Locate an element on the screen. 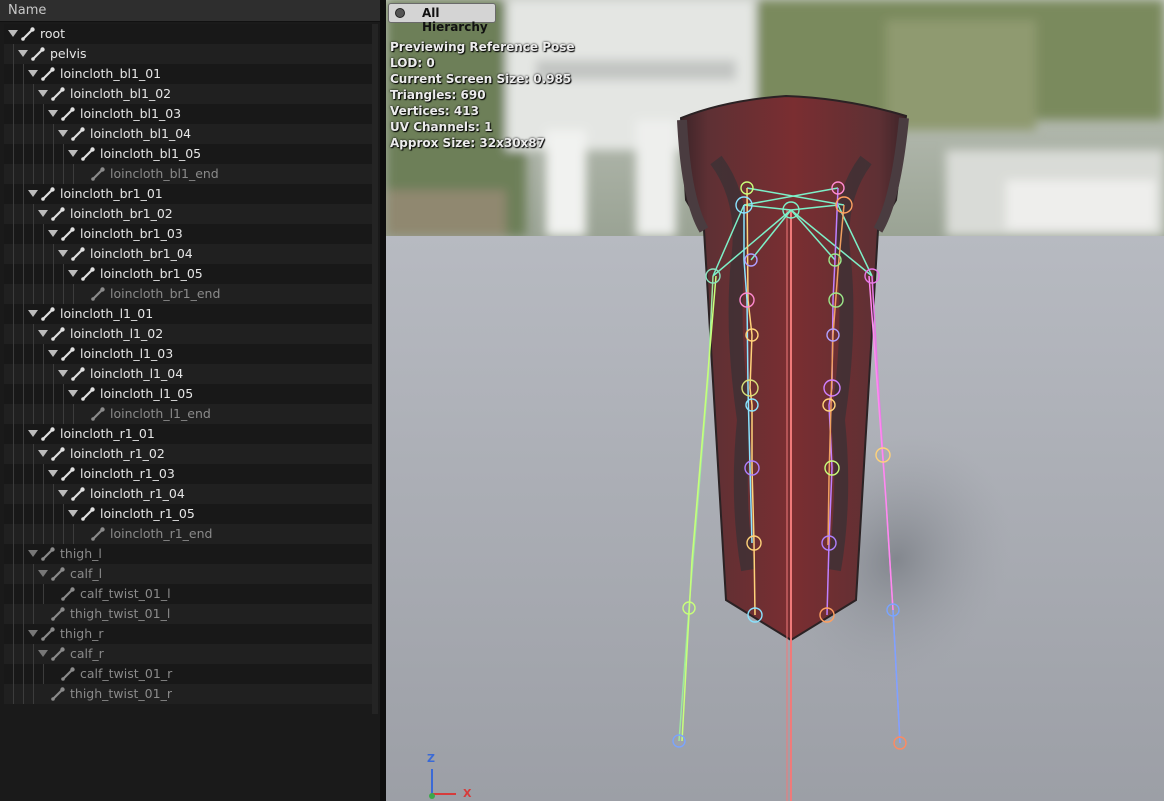 This screenshot has height=801, width=1164. tree-row: calf_l is located at coordinates (190, 574).